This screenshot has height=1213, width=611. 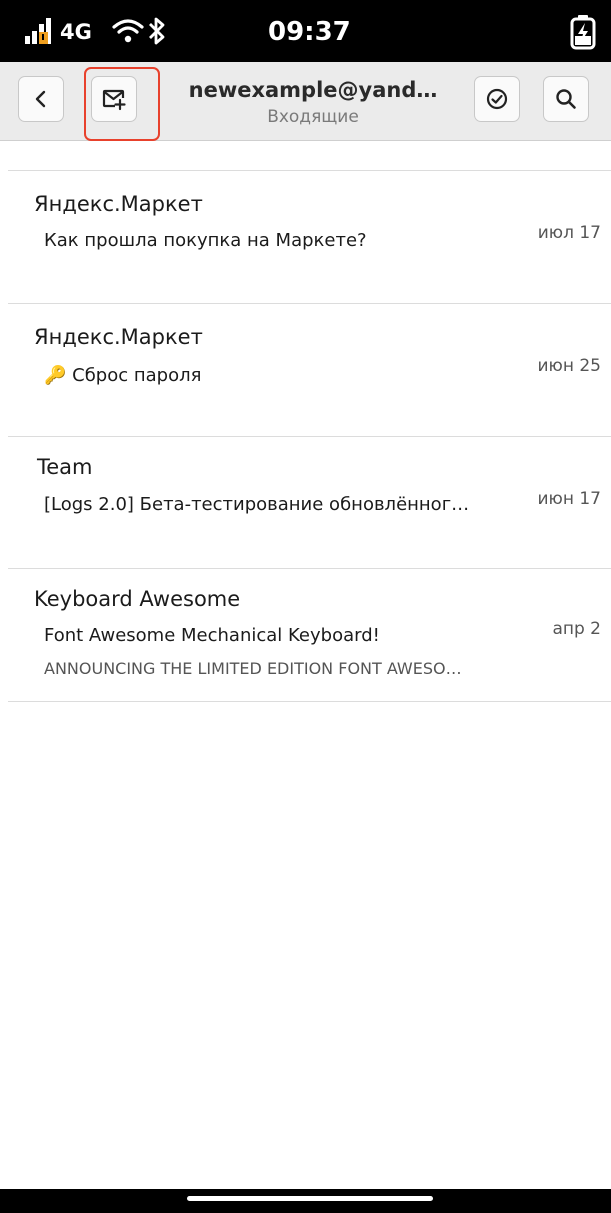 I want to click on back-icon, so click(x=40, y=99).